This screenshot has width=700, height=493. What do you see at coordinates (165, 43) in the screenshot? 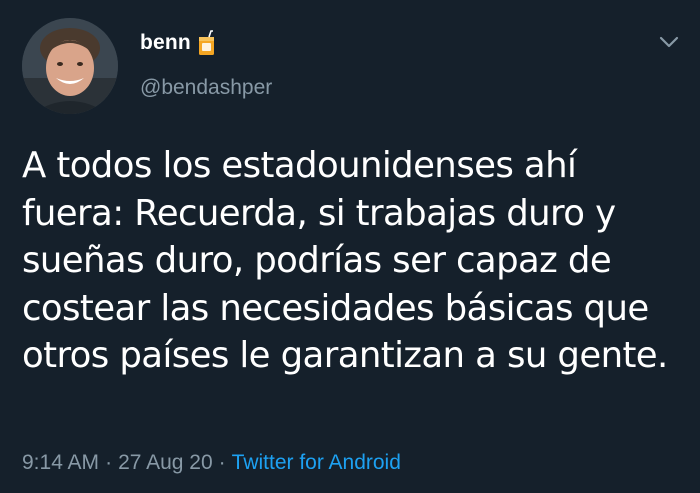
I see `display-name: benn` at bounding box center [165, 43].